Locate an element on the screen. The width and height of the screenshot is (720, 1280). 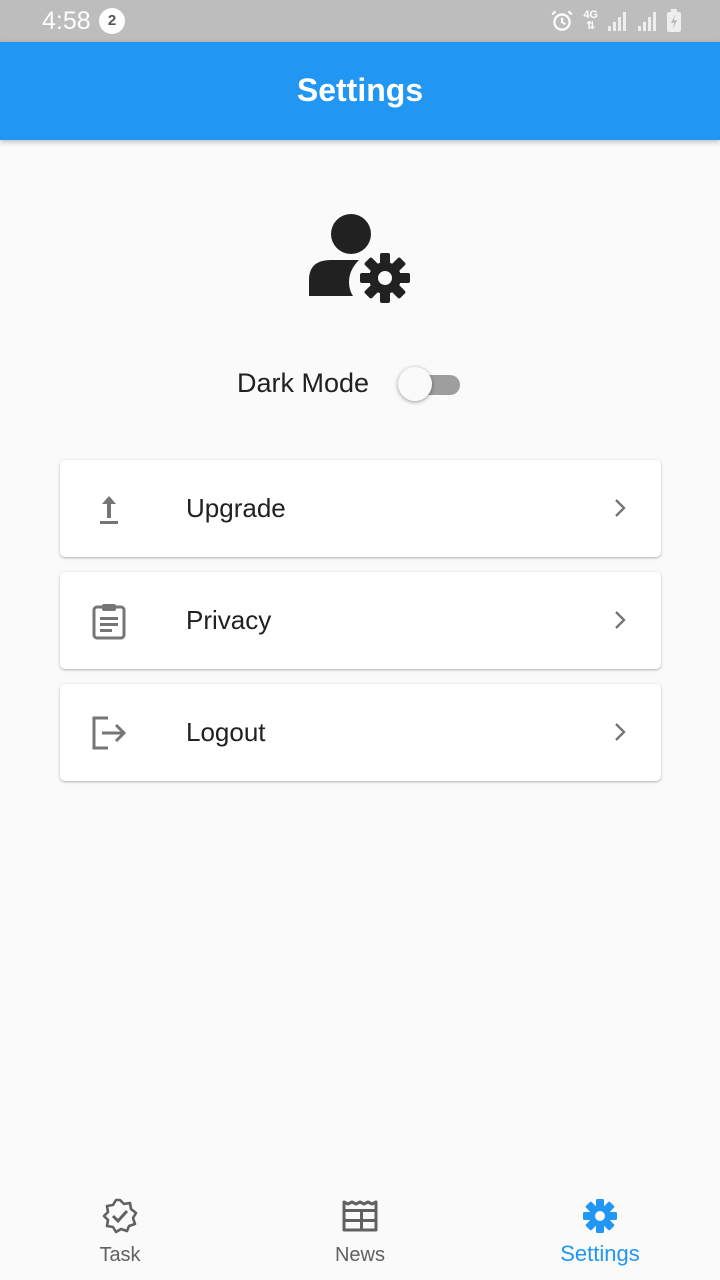
network-4g-icon: 4G ⇅ is located at coordinates (590, 20).